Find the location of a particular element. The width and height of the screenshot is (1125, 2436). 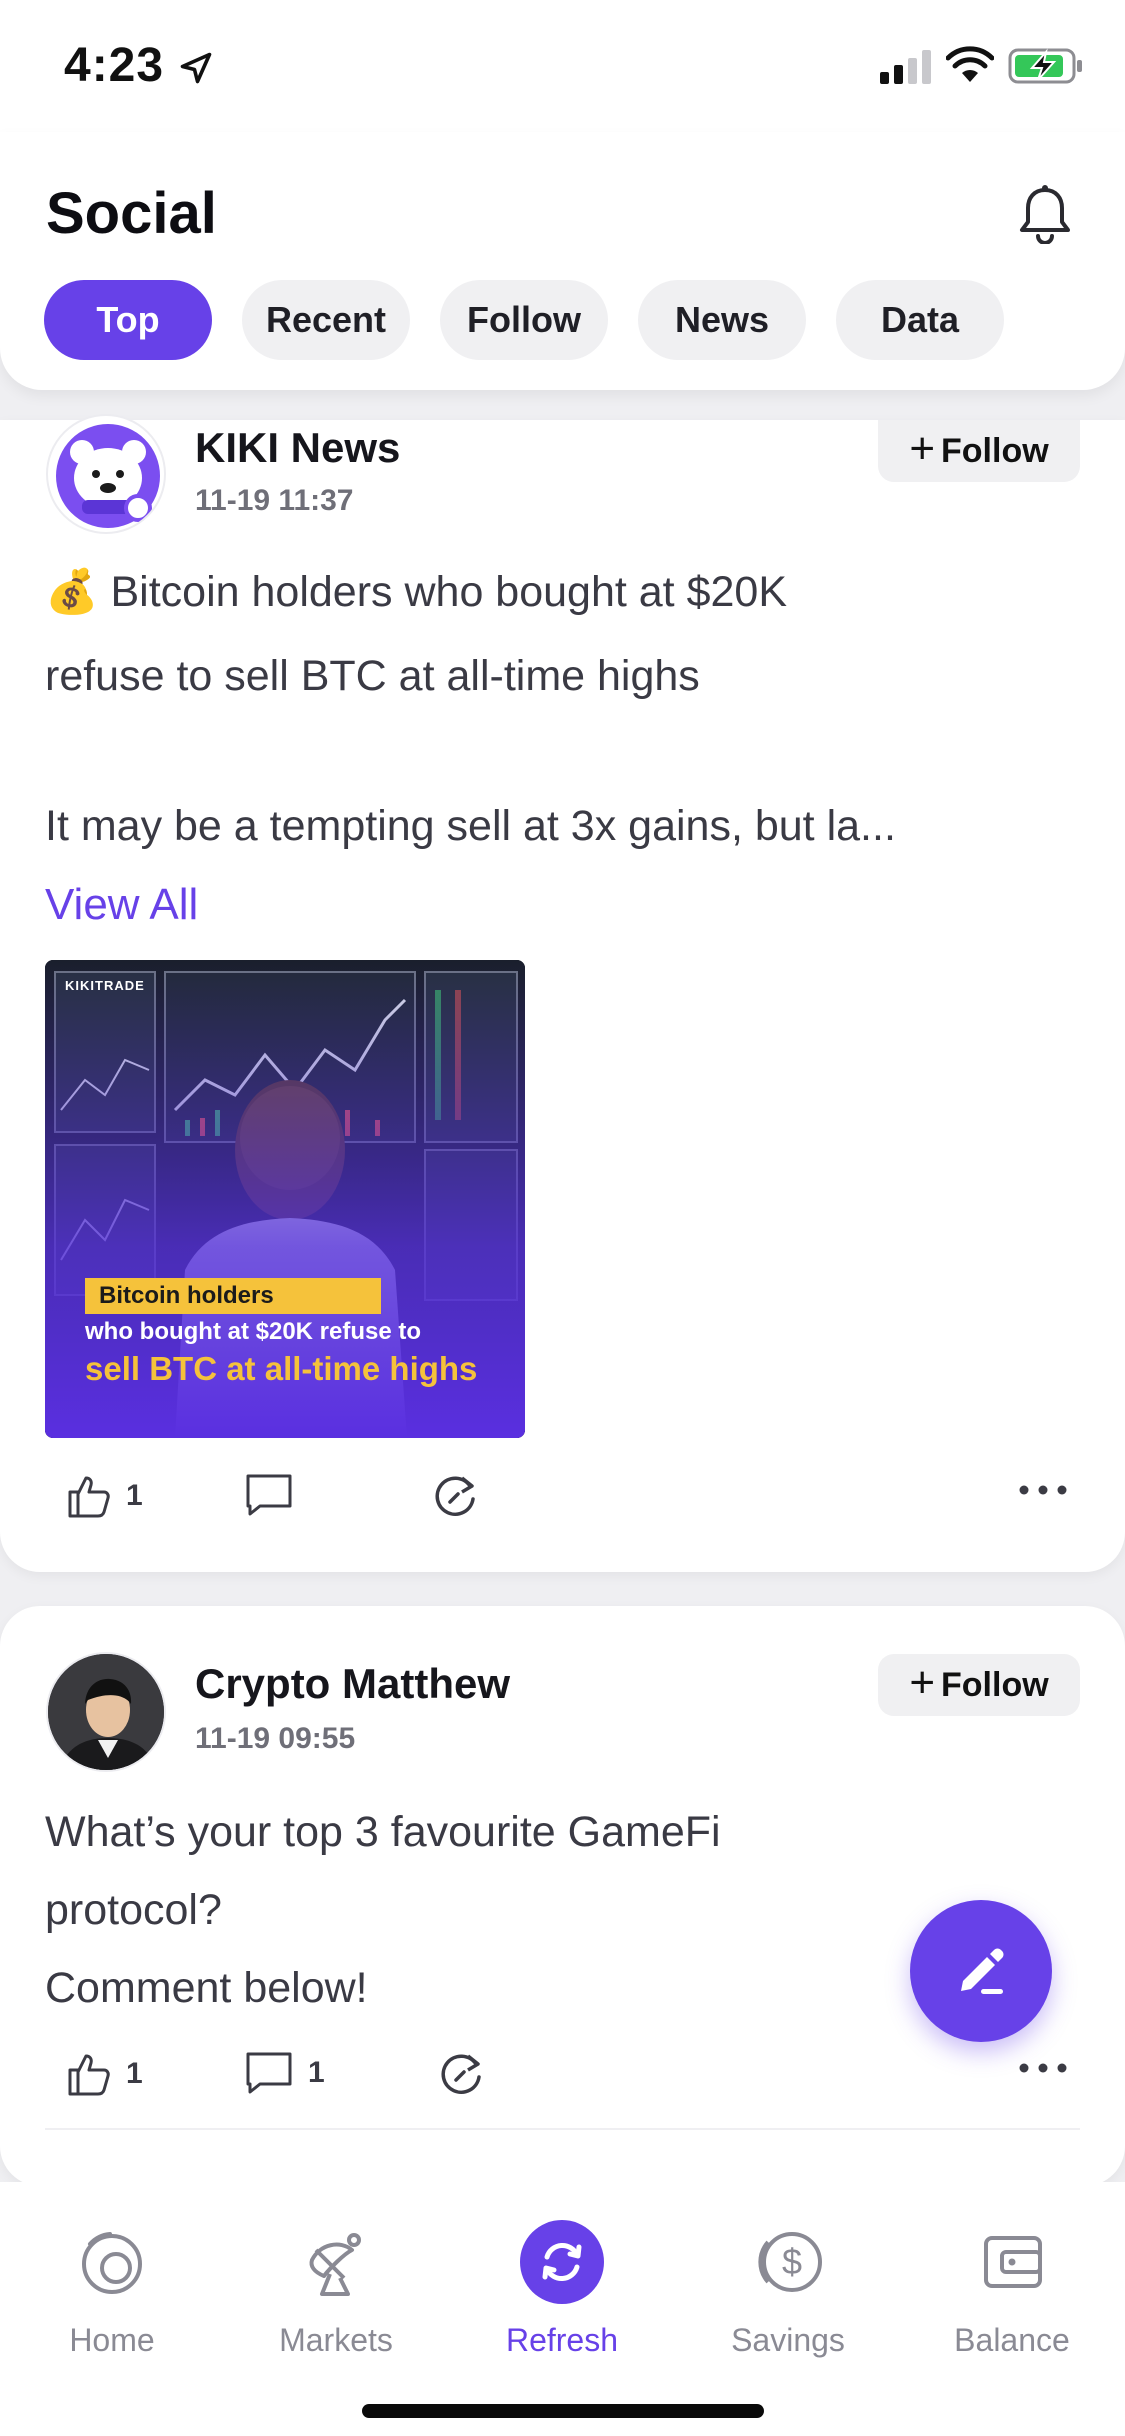

location-arrow-icon is located at coordinates (196, 68).